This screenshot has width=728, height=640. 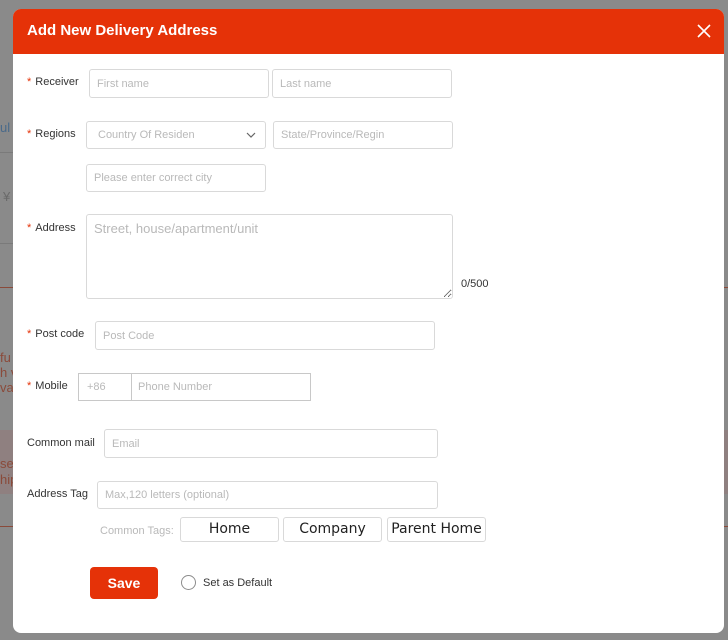 I want to click on background-band, so click(x=726, y=462).